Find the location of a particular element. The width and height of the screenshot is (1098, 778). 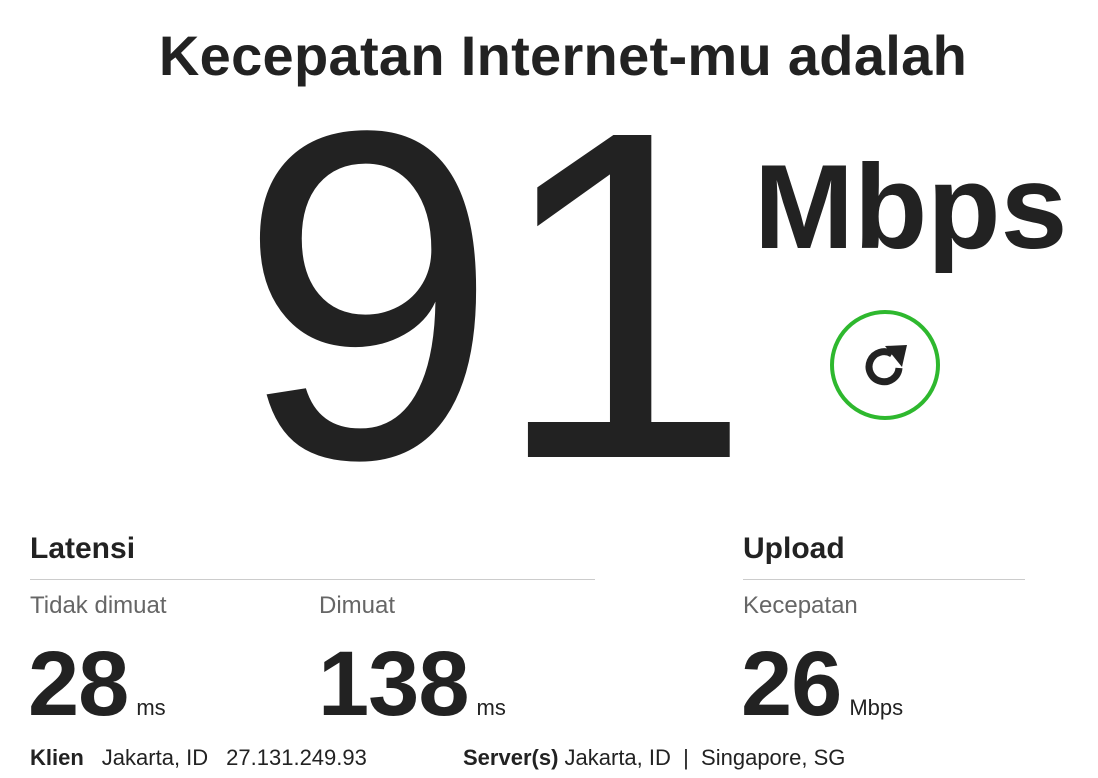

latency-loaded-value: 138 is located at coordinates (393, 684).